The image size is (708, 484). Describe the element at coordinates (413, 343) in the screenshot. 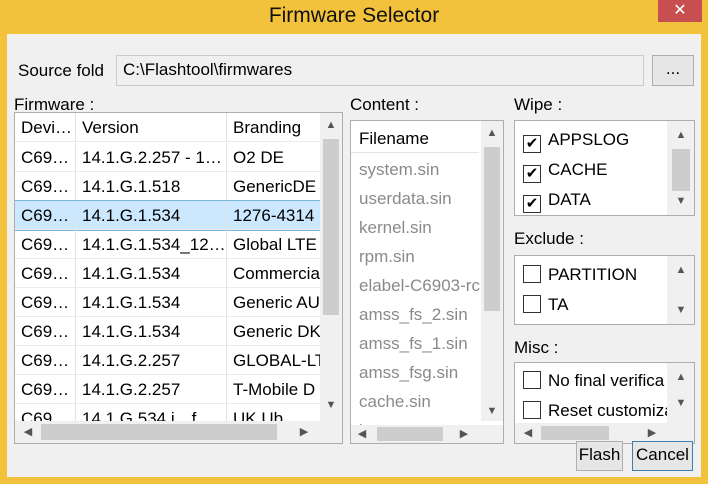

I see `list-item: amss_fs_1.sin` at that location.